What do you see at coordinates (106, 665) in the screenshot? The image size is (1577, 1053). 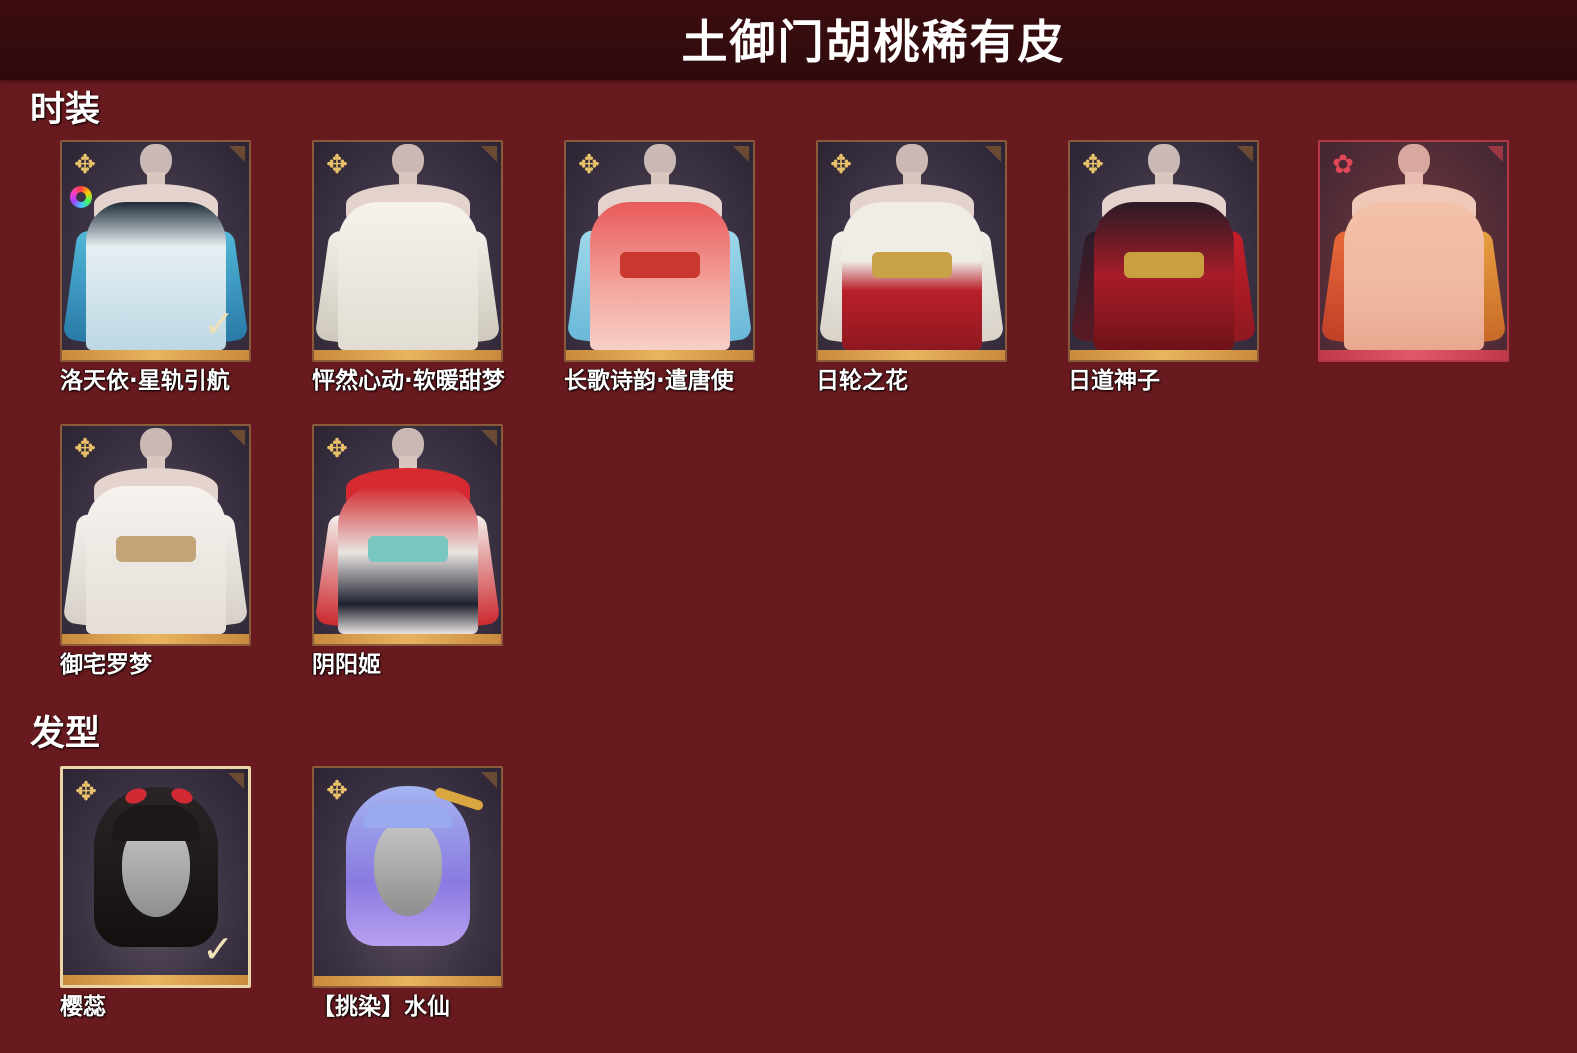 I see `outfit-name: 御宅罗梦` at bounding box center [106, 665].